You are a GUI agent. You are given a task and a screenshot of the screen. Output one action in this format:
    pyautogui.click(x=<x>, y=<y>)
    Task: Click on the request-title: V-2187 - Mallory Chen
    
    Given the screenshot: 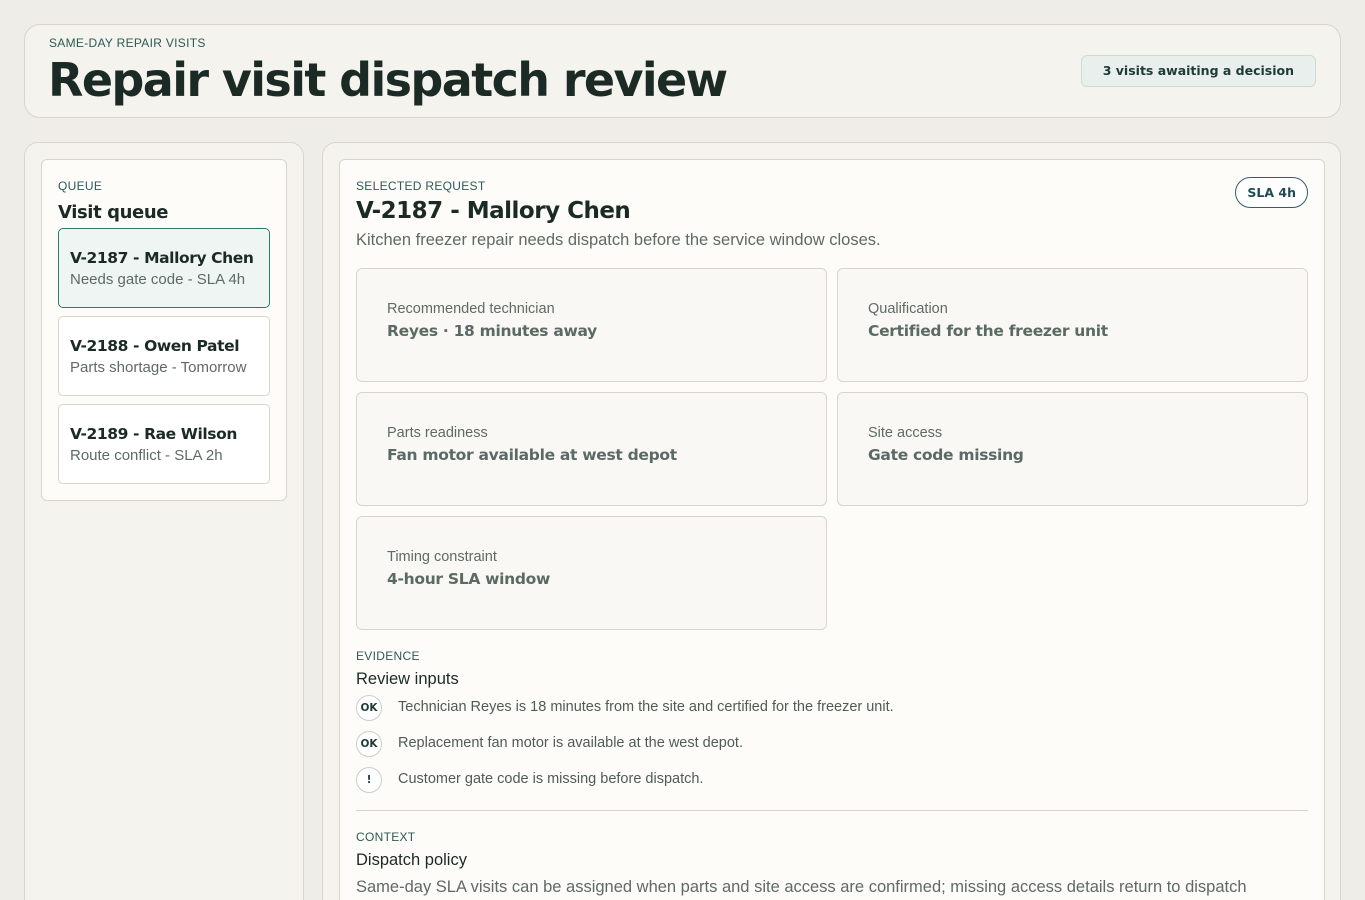 What is the action you would take?
    pyautogui.click(x=493, y=211)
    